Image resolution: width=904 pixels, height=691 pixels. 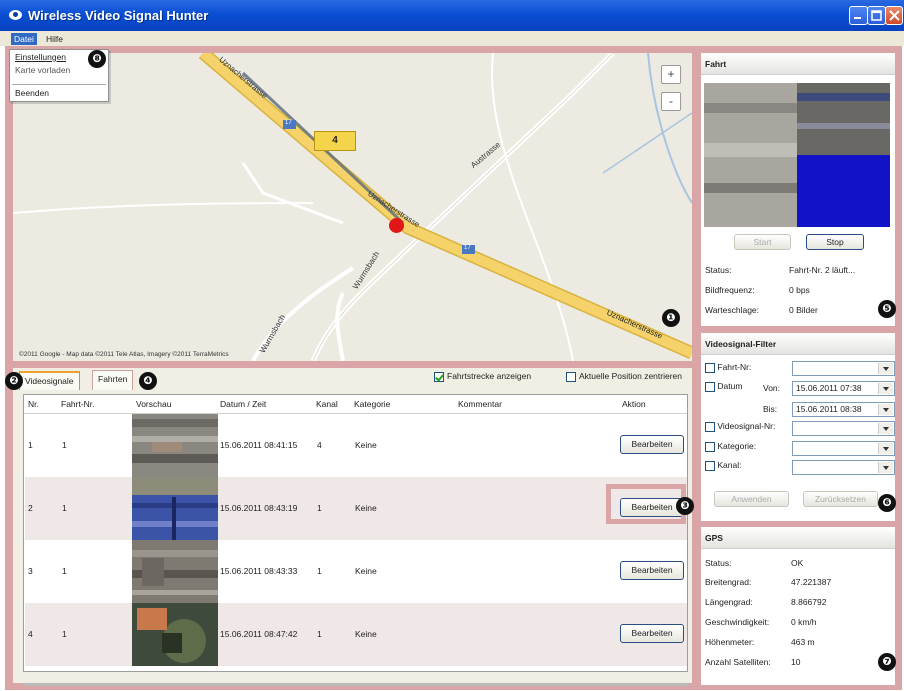 What do you see at coordinates (480, 404) in the screenshot?
I see `col-header-kommentar: Kommentar` at bounding box center [480, 404].